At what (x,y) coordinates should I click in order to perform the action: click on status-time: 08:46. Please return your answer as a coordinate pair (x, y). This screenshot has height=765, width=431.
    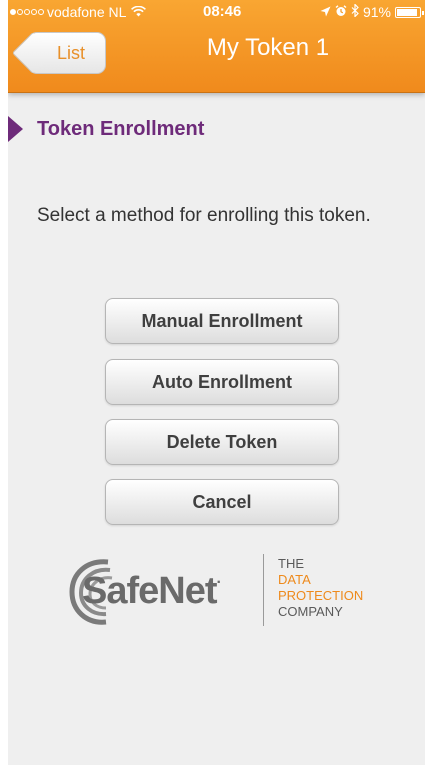
    Looking at the image, I should click on (222, 11).